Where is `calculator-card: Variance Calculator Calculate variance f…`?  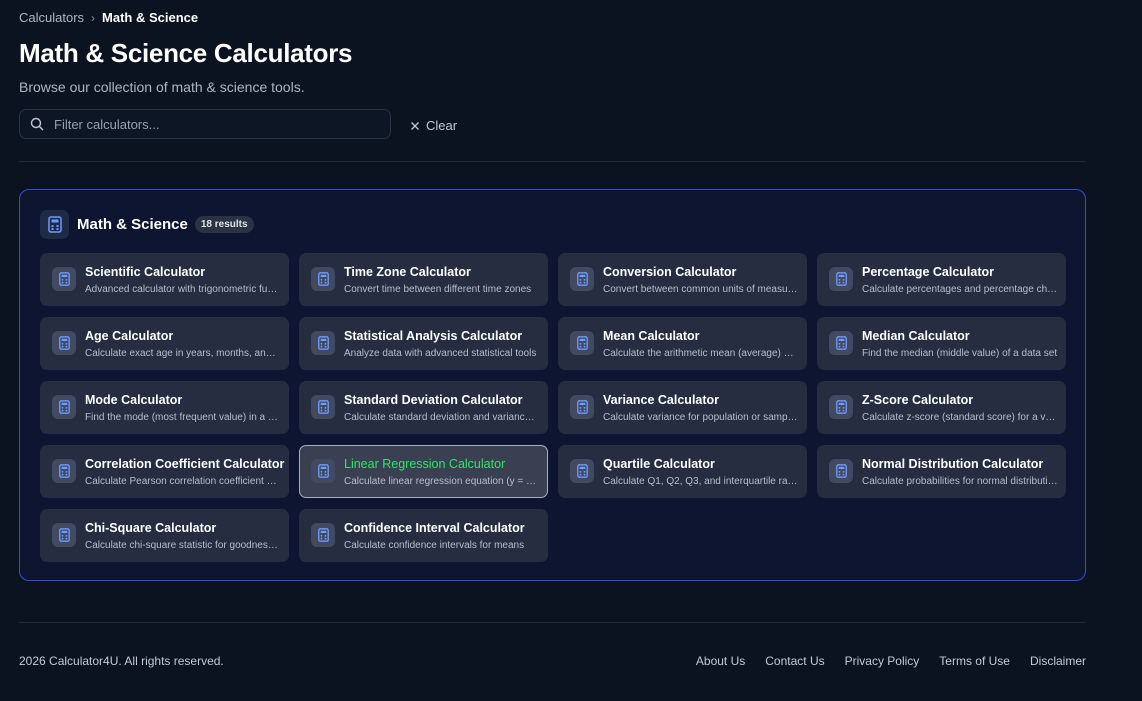
calculator-card: Variance Calculator Calculate variance f… is located at coordinates (682, 407).